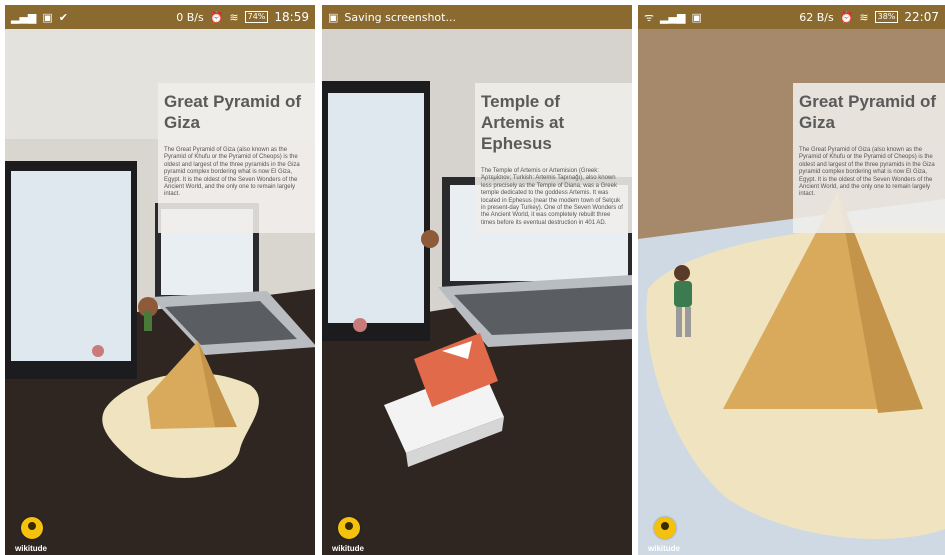  I want to click on network-speed: 62 B/s, so click(816, 17).